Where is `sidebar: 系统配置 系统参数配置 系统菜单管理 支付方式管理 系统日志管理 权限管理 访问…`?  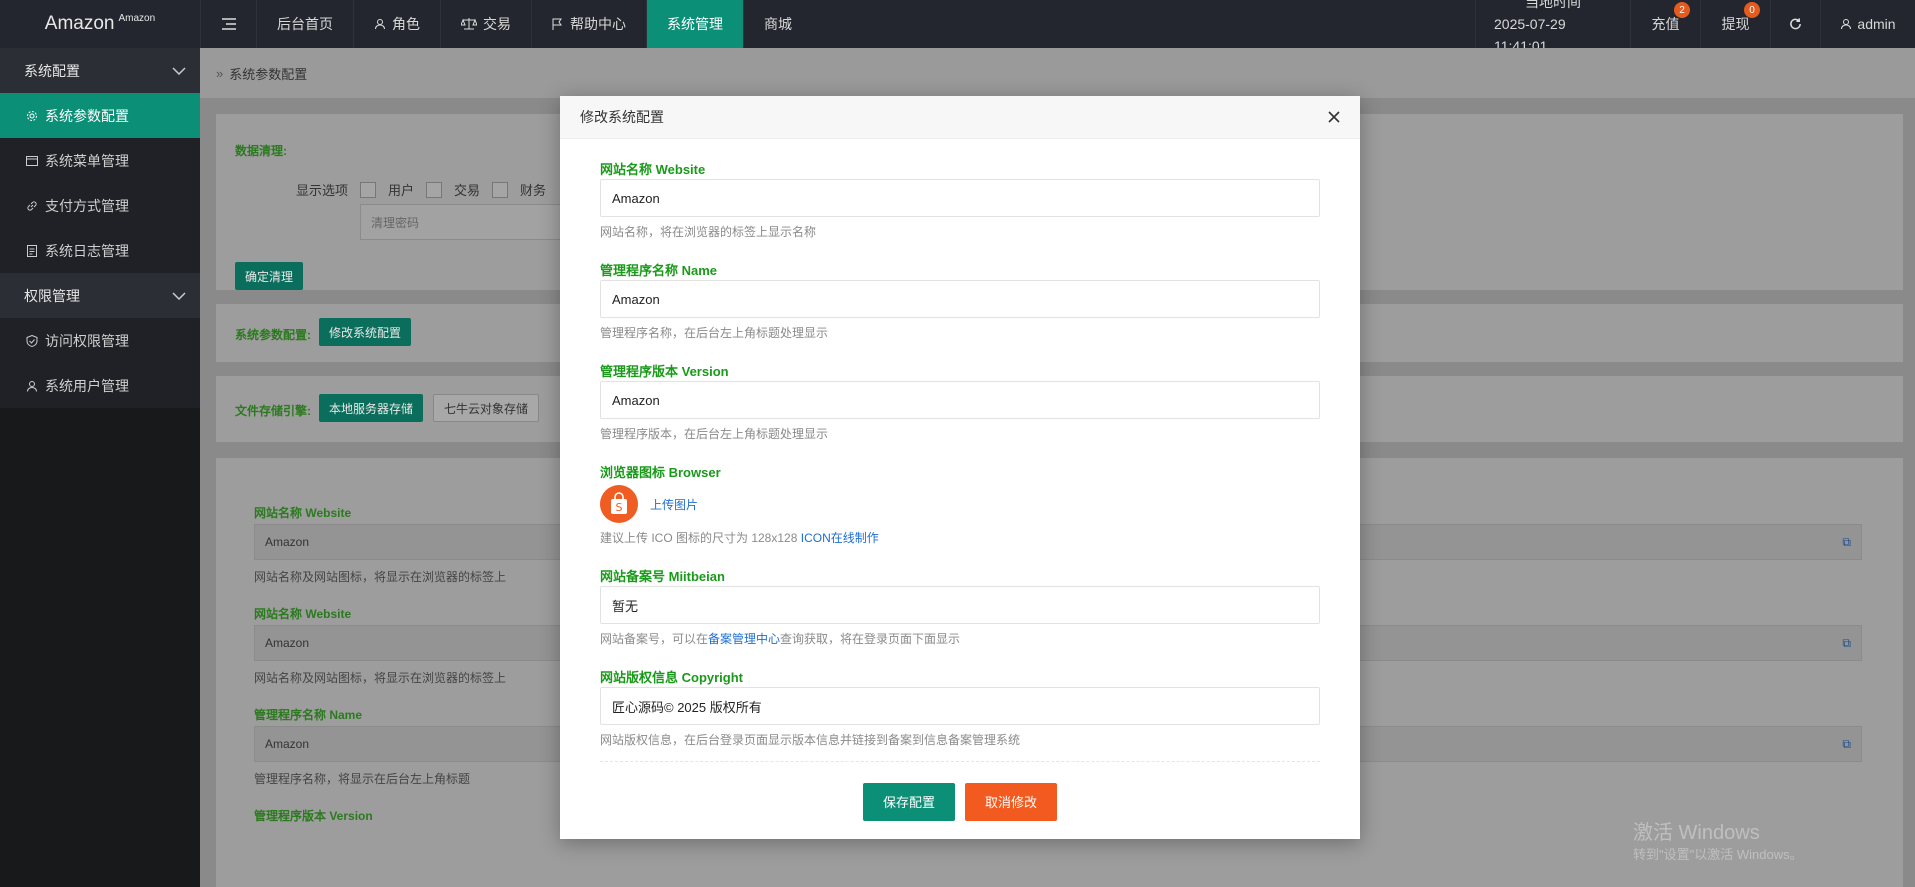
sidebar: 系统配置 系统参数配置 系统菜单管理 支付方式管理 系统日志管理 权限管理 访问… is located at coordinates (100, 467).